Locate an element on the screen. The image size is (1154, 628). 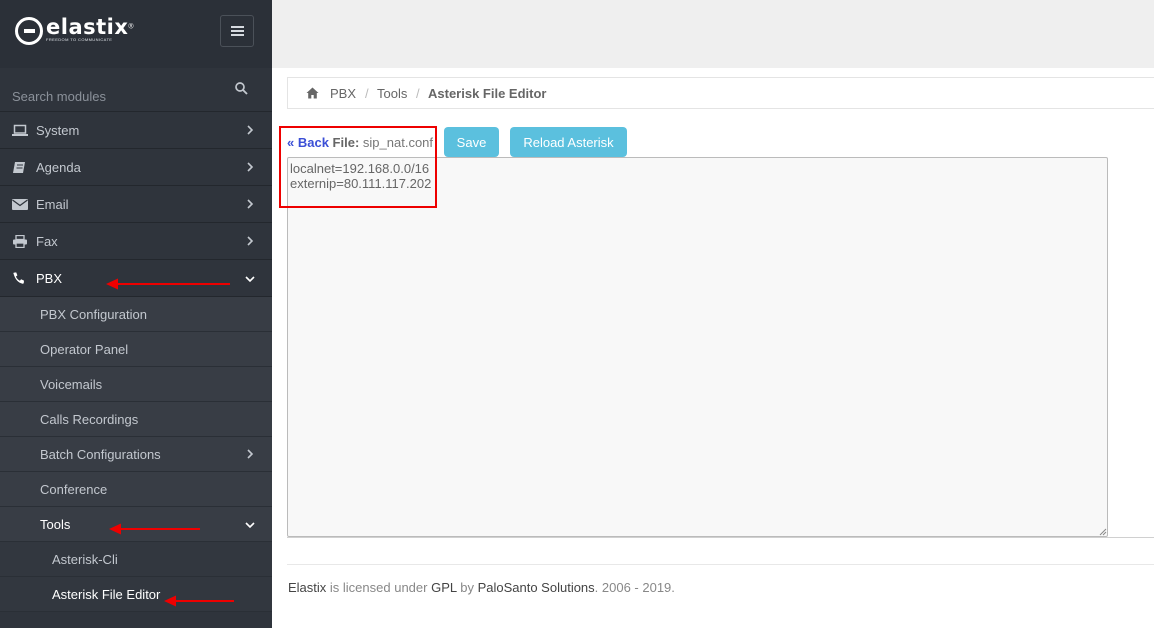
sidebar-item-tools: Tools is located at coordinates (136, 524).